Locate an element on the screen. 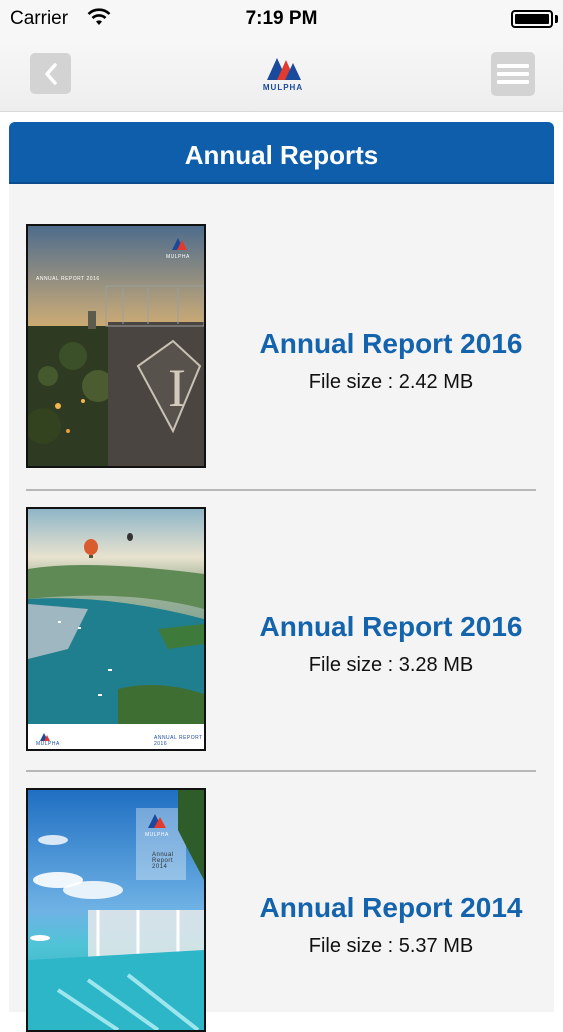 The height and width of the screenshot is (1032, 563). navigation-bar: MULPHA is located at coordinates (281, 76).